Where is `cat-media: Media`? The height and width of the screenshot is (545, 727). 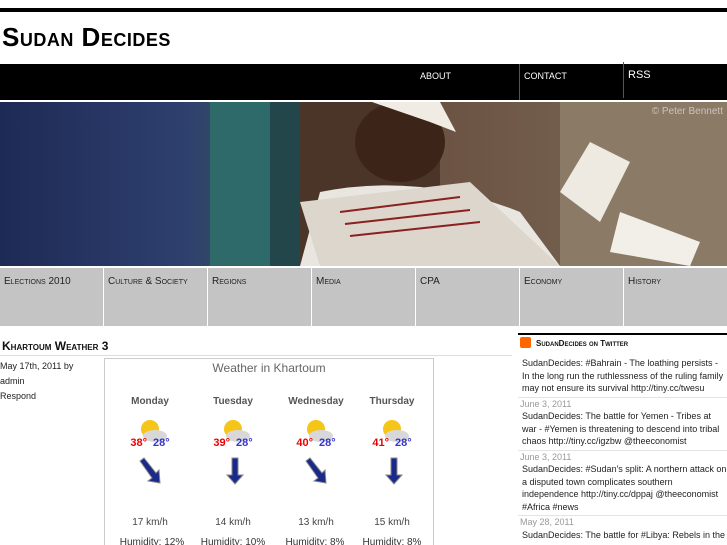
cat-media: Media is located at coordinates (364, 297).